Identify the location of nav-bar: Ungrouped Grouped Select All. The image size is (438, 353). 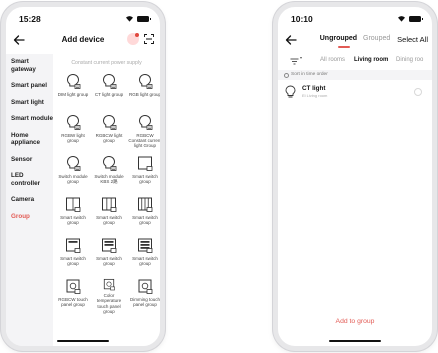
(355, 41).